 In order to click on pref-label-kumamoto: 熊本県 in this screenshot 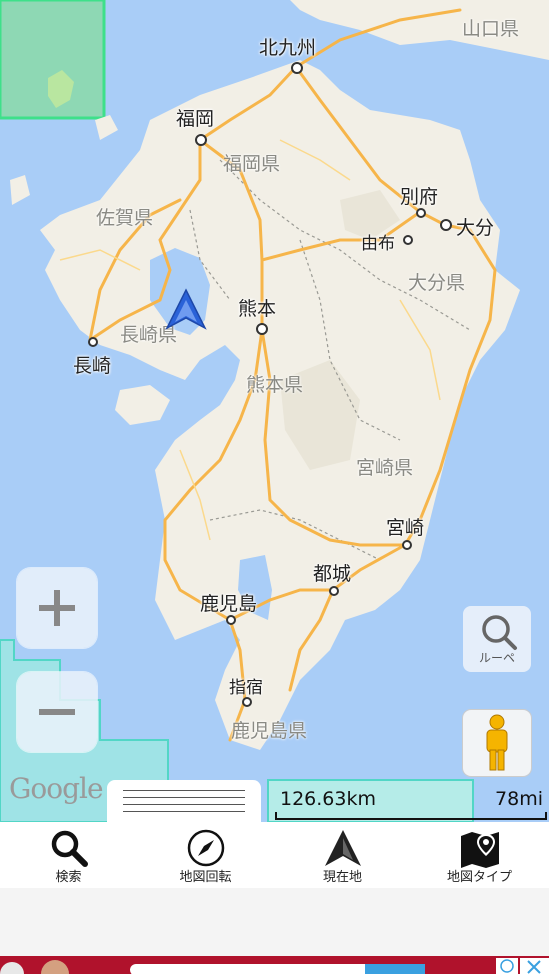, I will do `click(275, 385)`.